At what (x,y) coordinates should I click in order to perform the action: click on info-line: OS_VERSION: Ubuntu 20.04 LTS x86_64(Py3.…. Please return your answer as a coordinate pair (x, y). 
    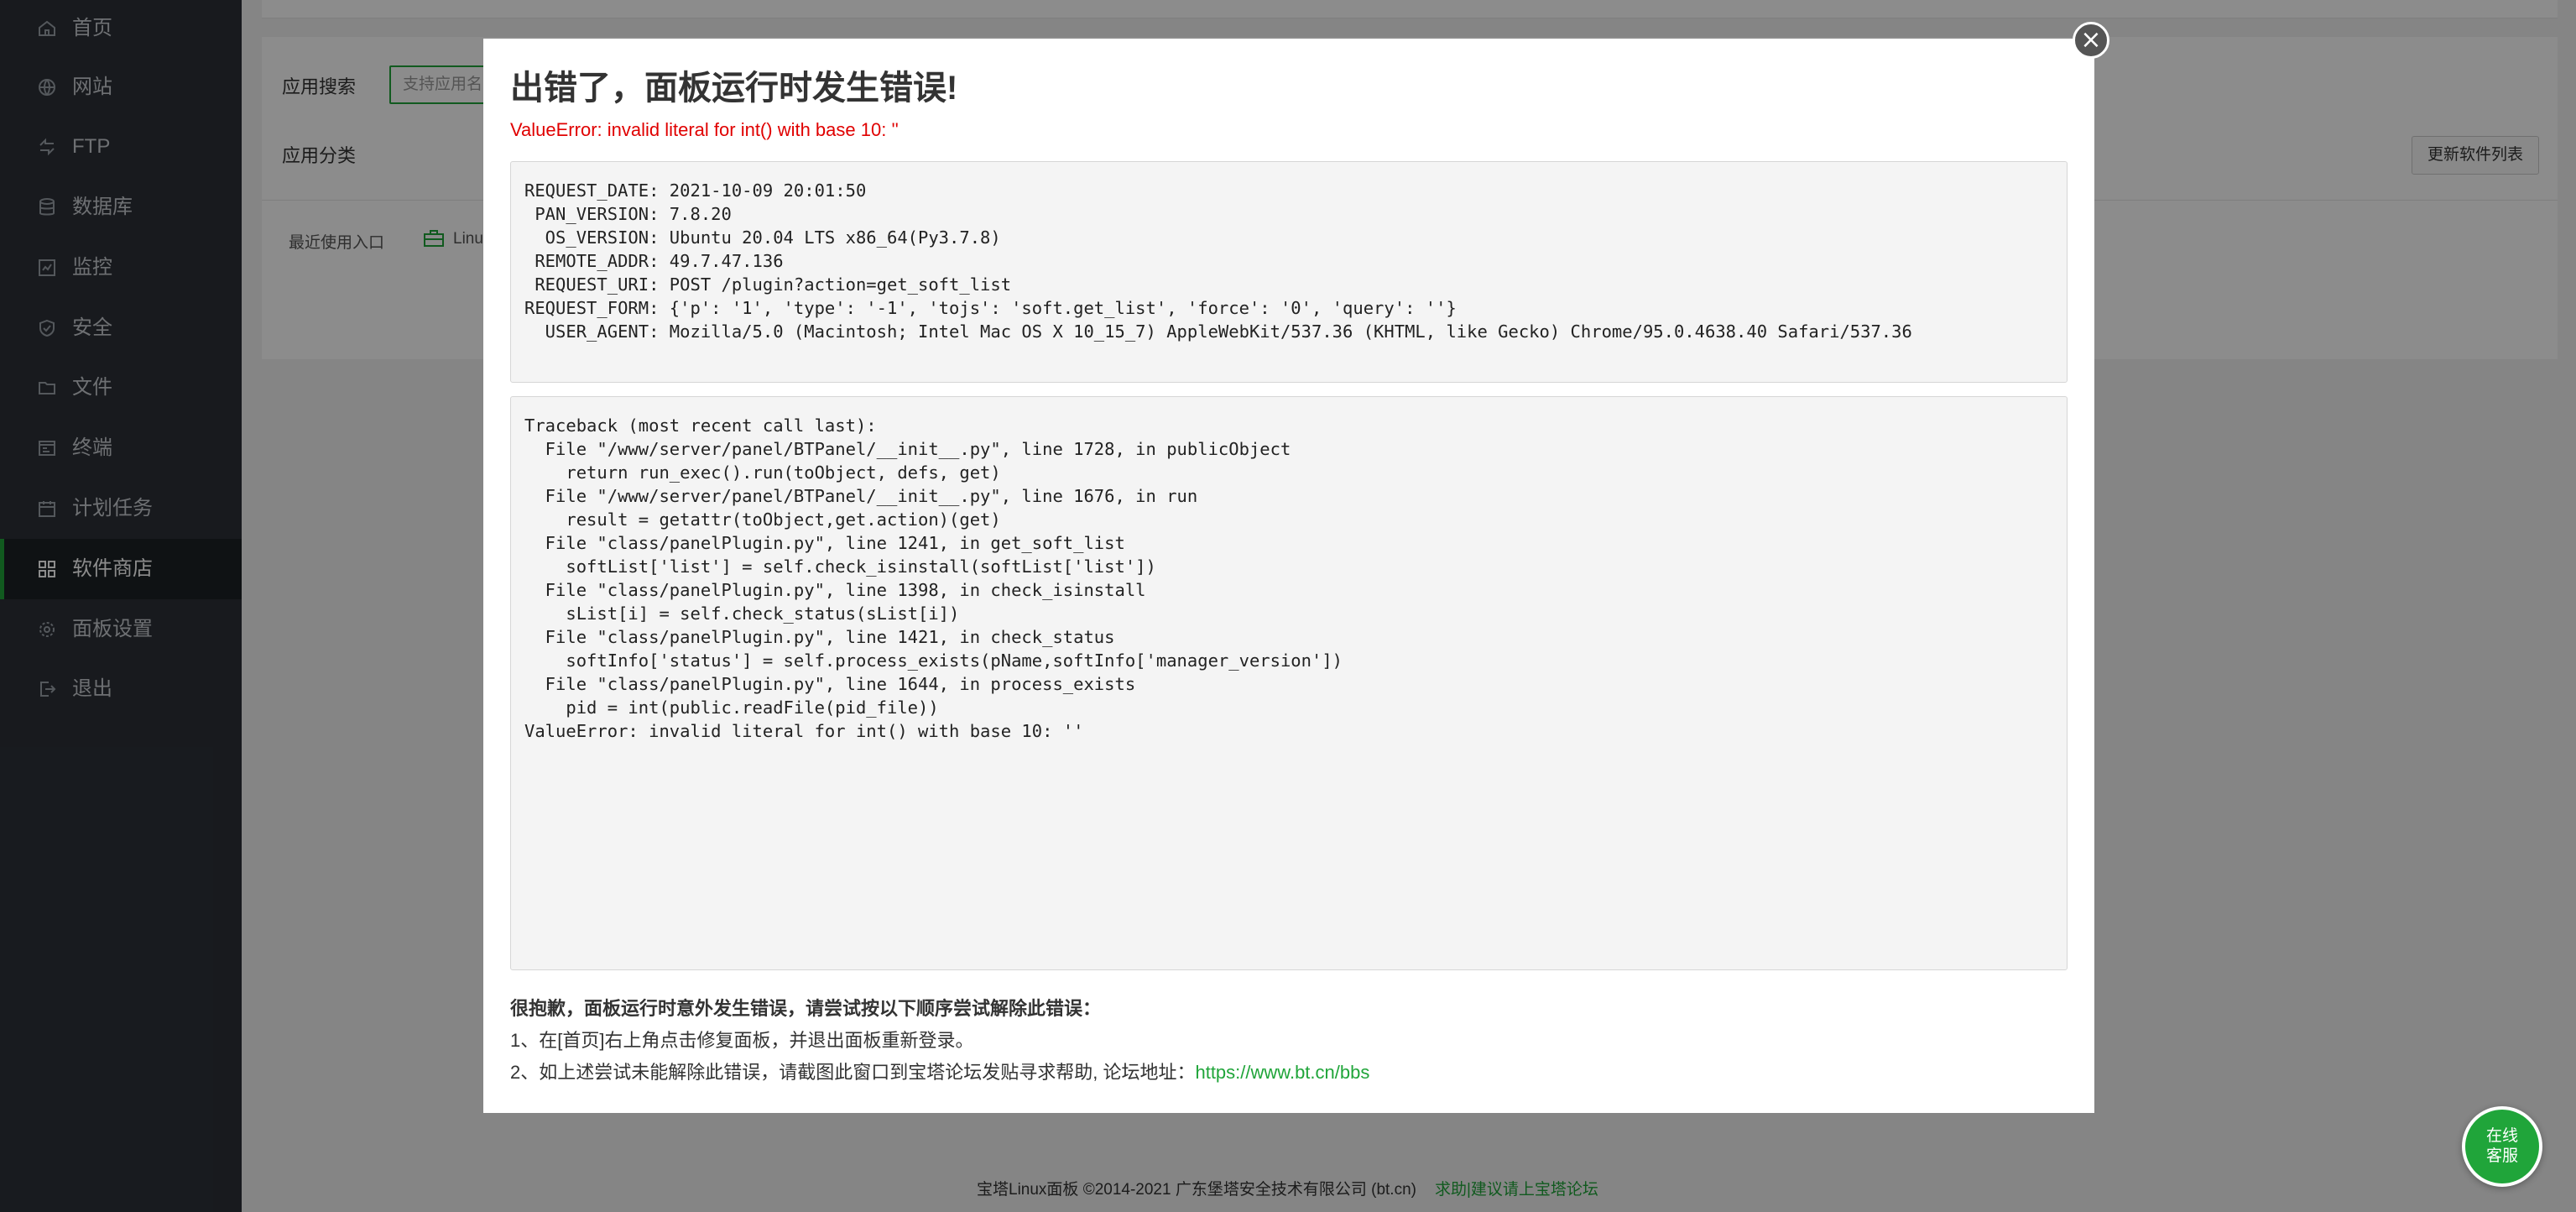
    Looking at the image, I should click on (762, 238).